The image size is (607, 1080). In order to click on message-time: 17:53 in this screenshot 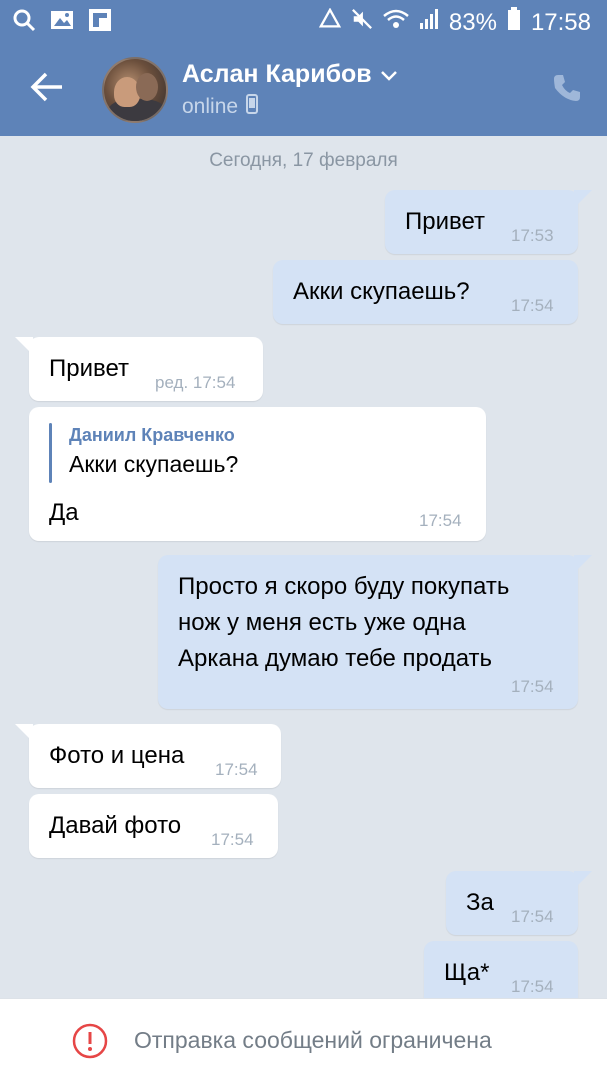, I will do `click(532, 235)`.